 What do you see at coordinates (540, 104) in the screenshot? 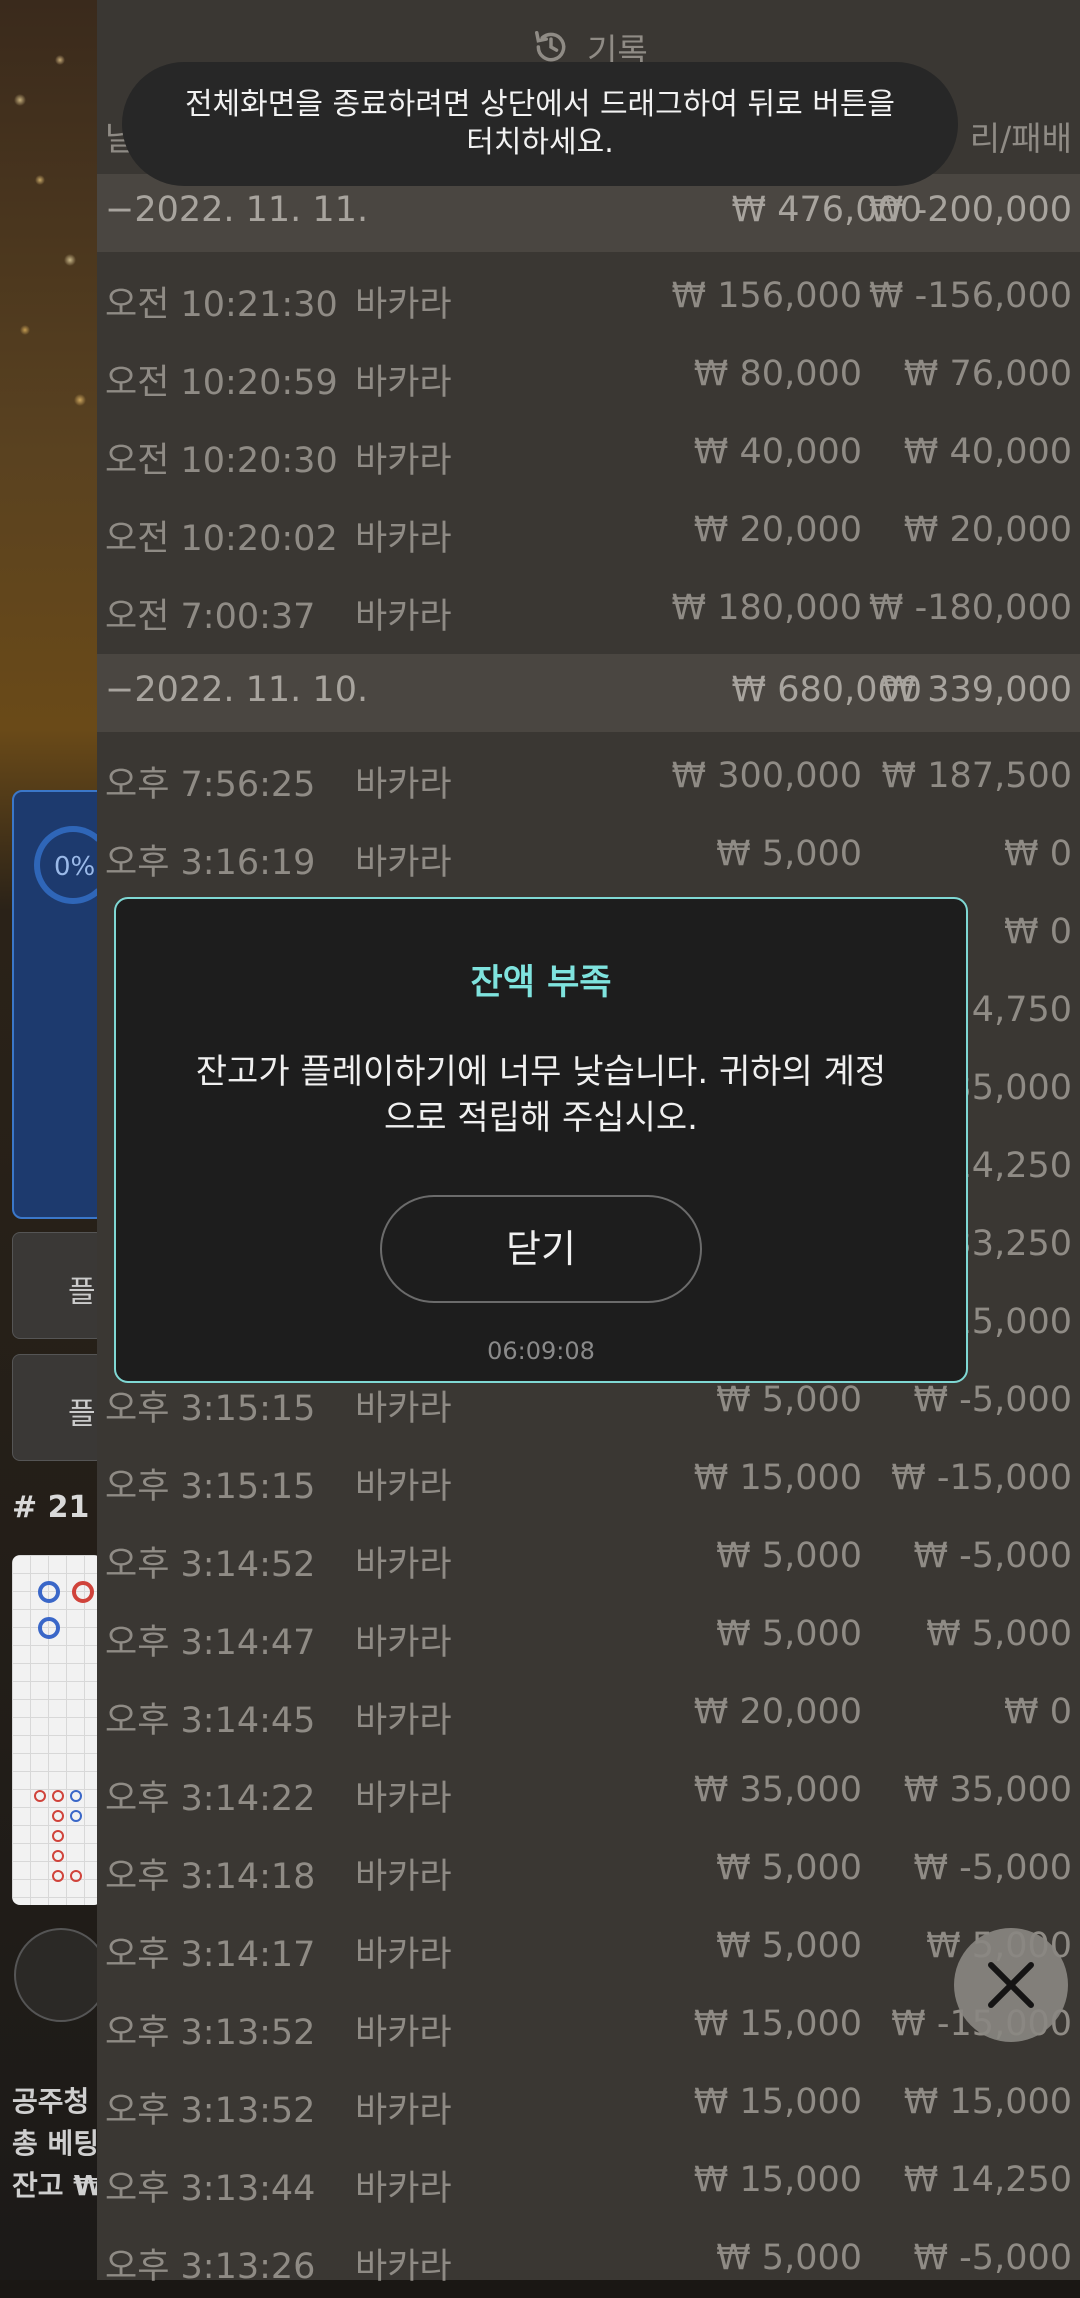
I see `toast-line-1: 전체화면을 종료하려면 상단에서 드래그하여 뒤로 버튼을` at bounding box center [540, 104].